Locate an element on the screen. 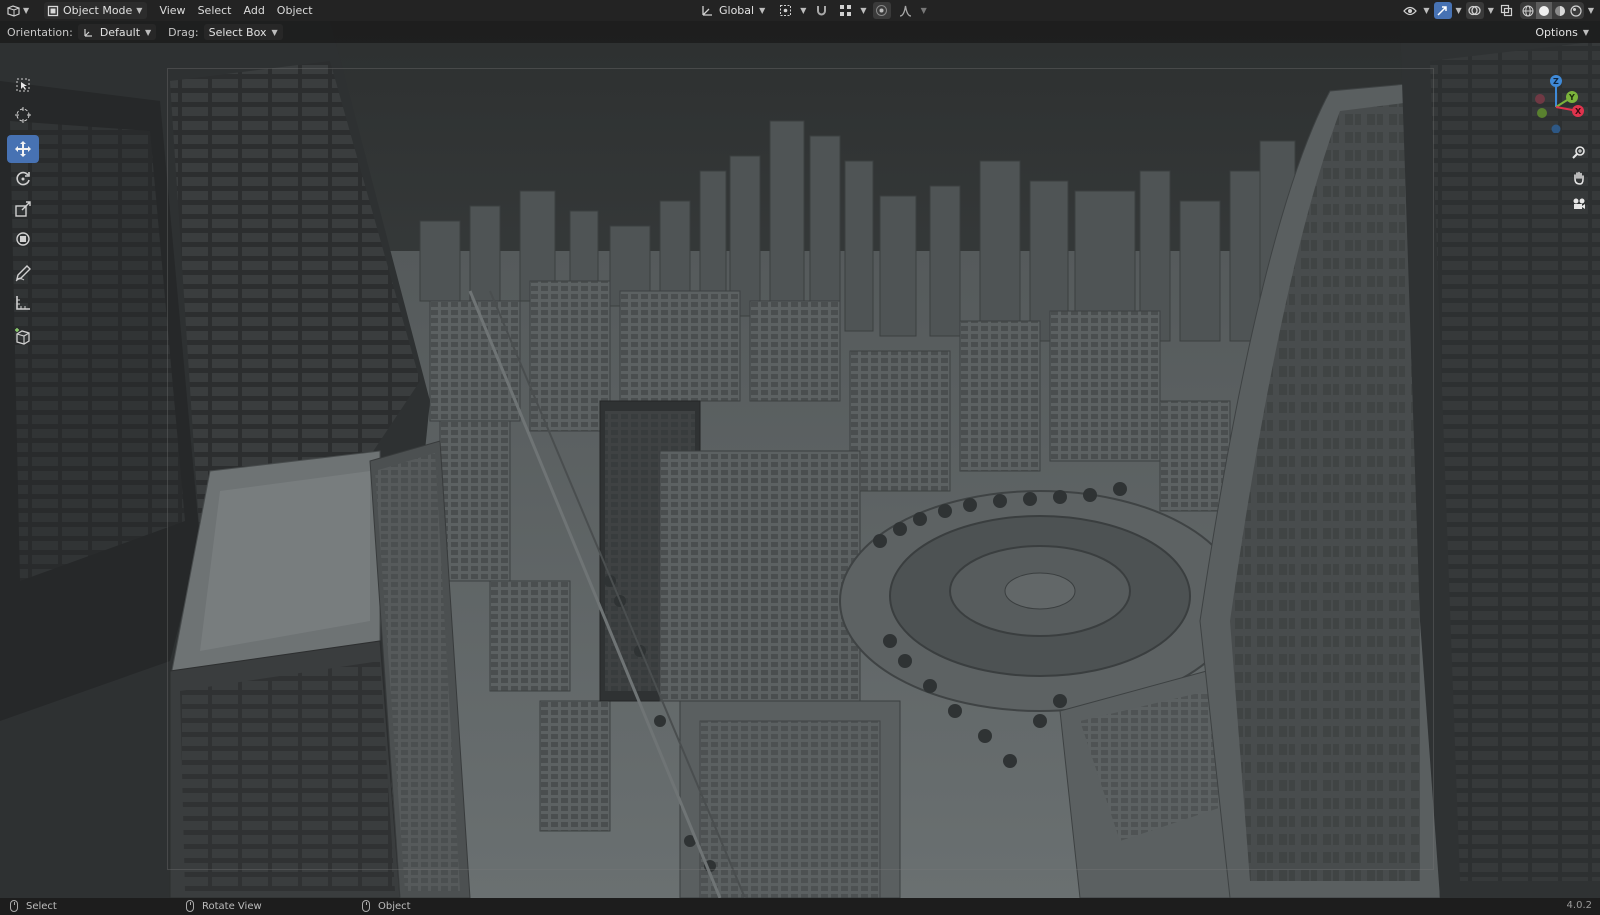  scale-tool is located at coordinates (23, 209).